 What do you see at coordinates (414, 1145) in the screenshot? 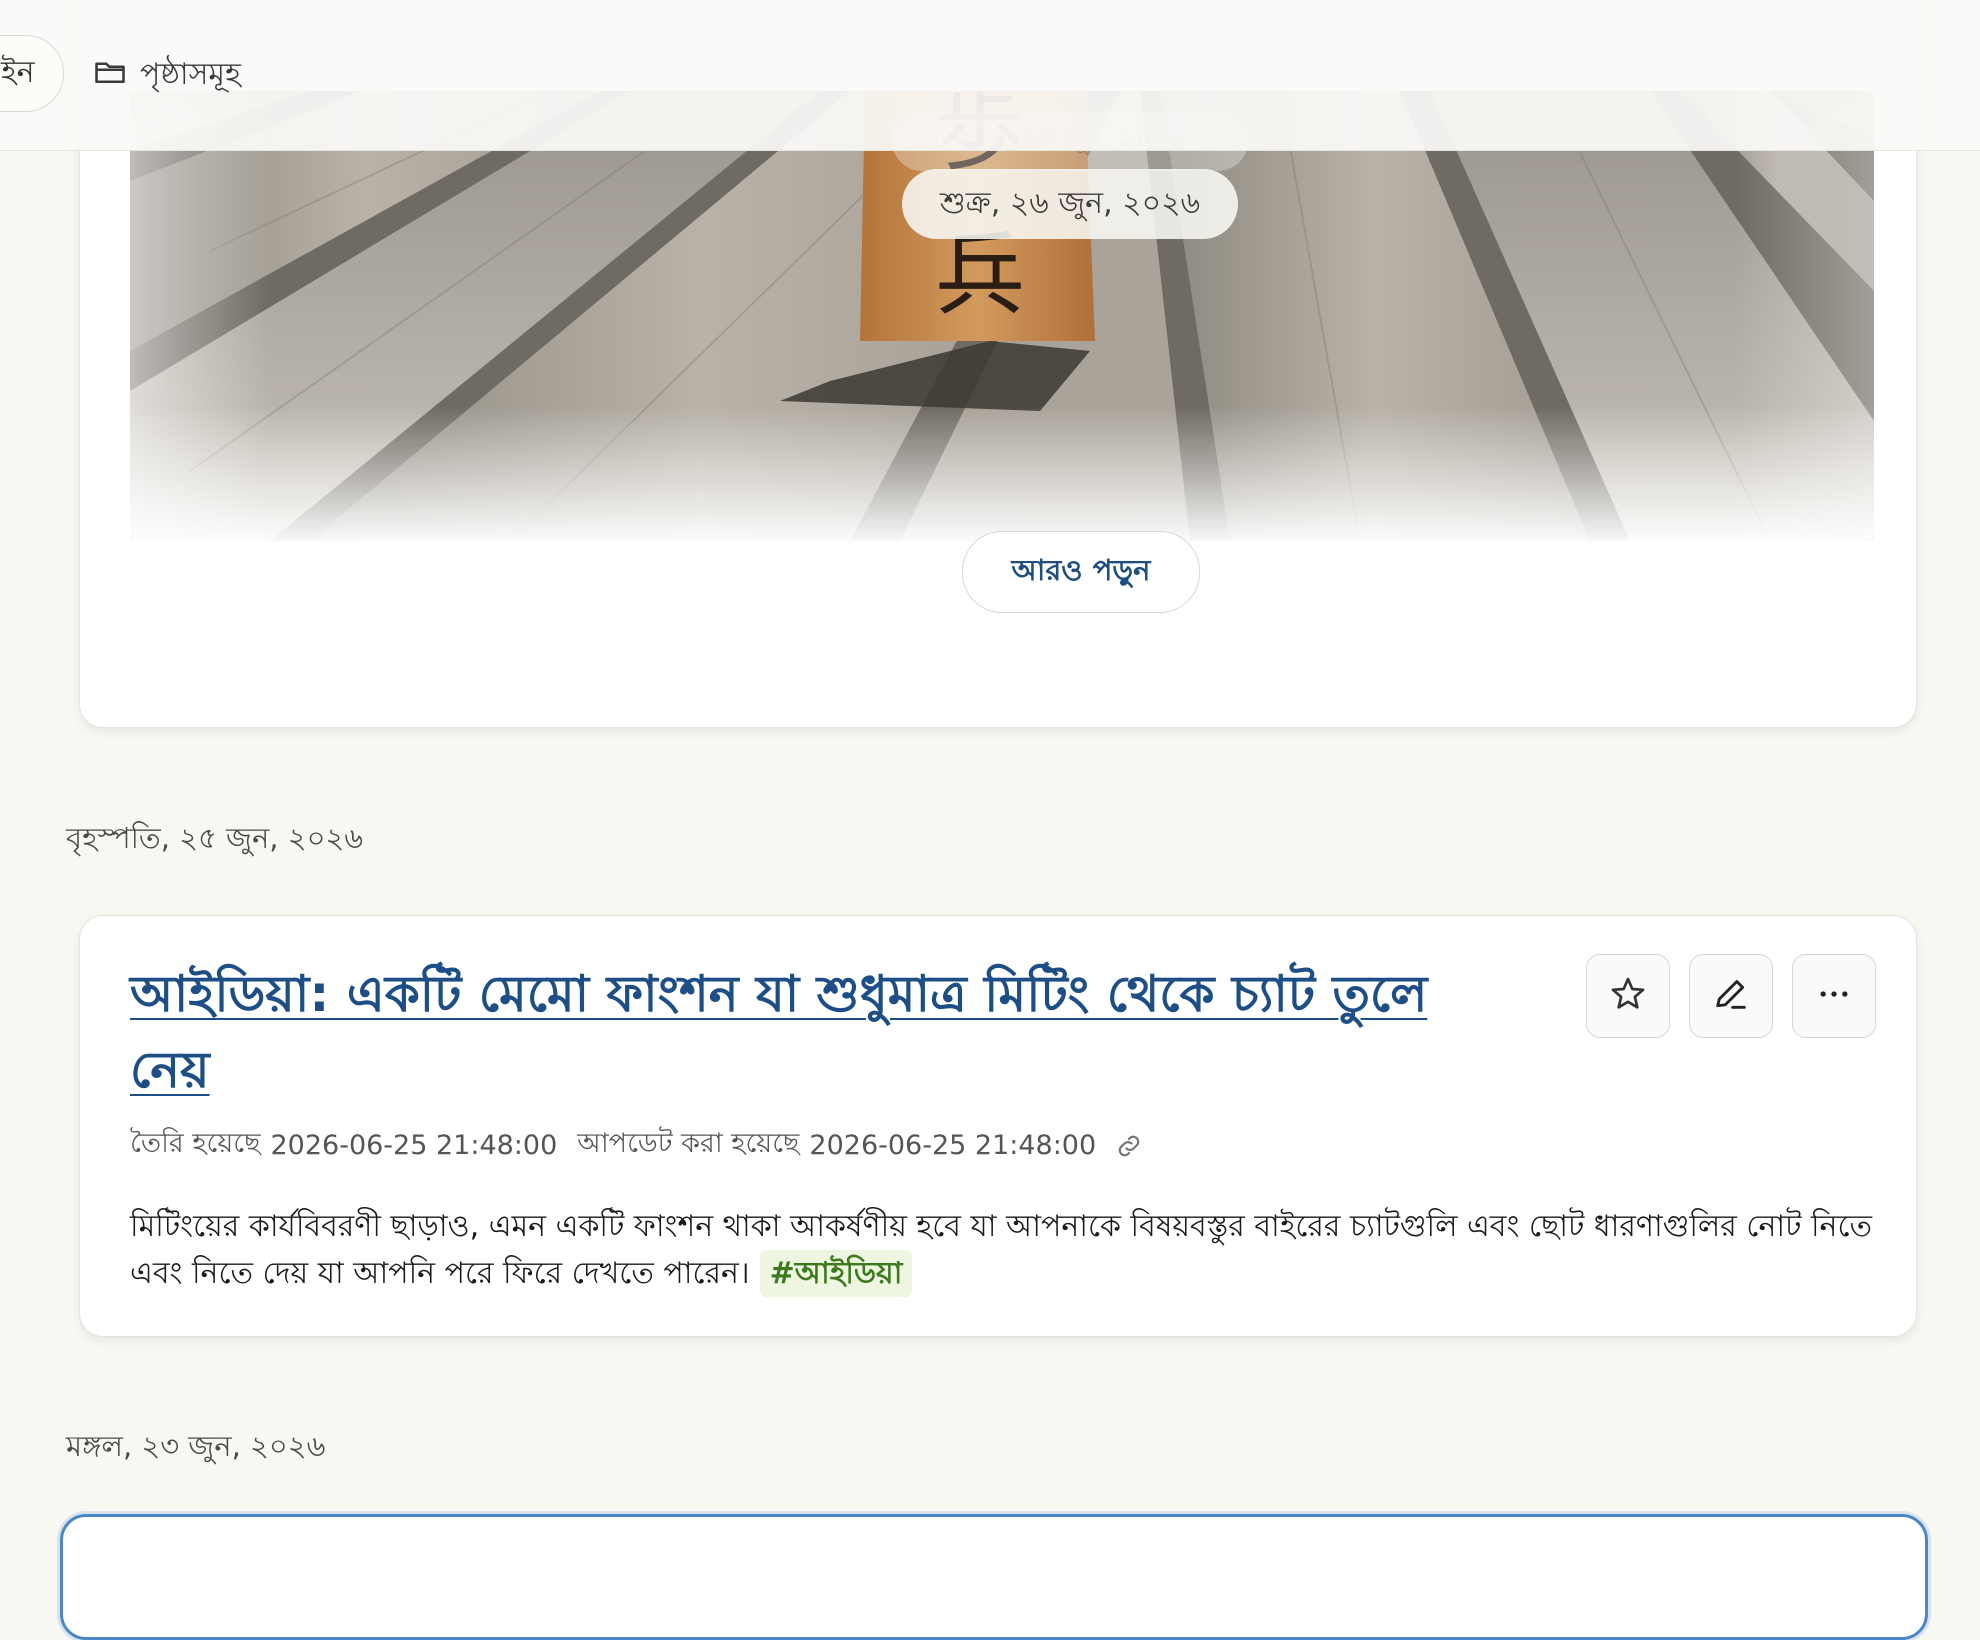
I see `created-timestamp: 2026-06-25 21:48:00` at bounding box center [414, 1145].